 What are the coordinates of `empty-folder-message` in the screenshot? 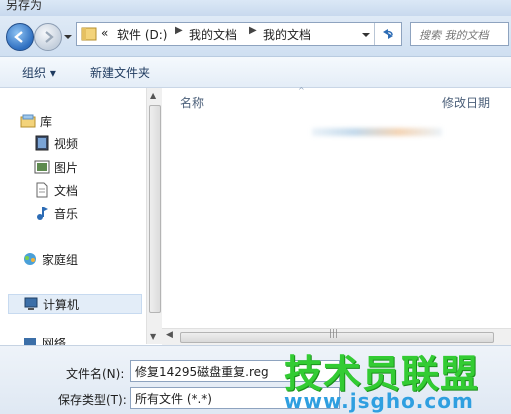 It's located at (377, 132).